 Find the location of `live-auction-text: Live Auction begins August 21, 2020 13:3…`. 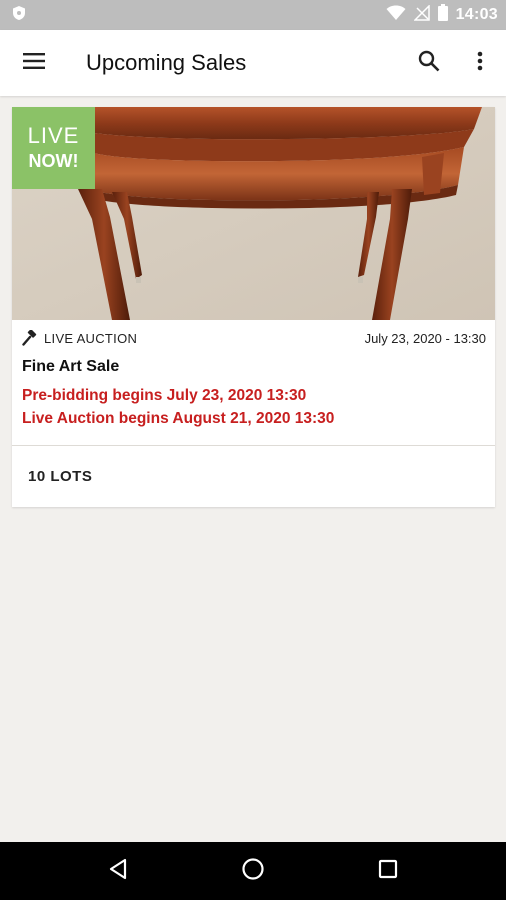

live-auction-text: Live Auction begins August 21, 2020 13:3… is located at coordinates (178, 418).